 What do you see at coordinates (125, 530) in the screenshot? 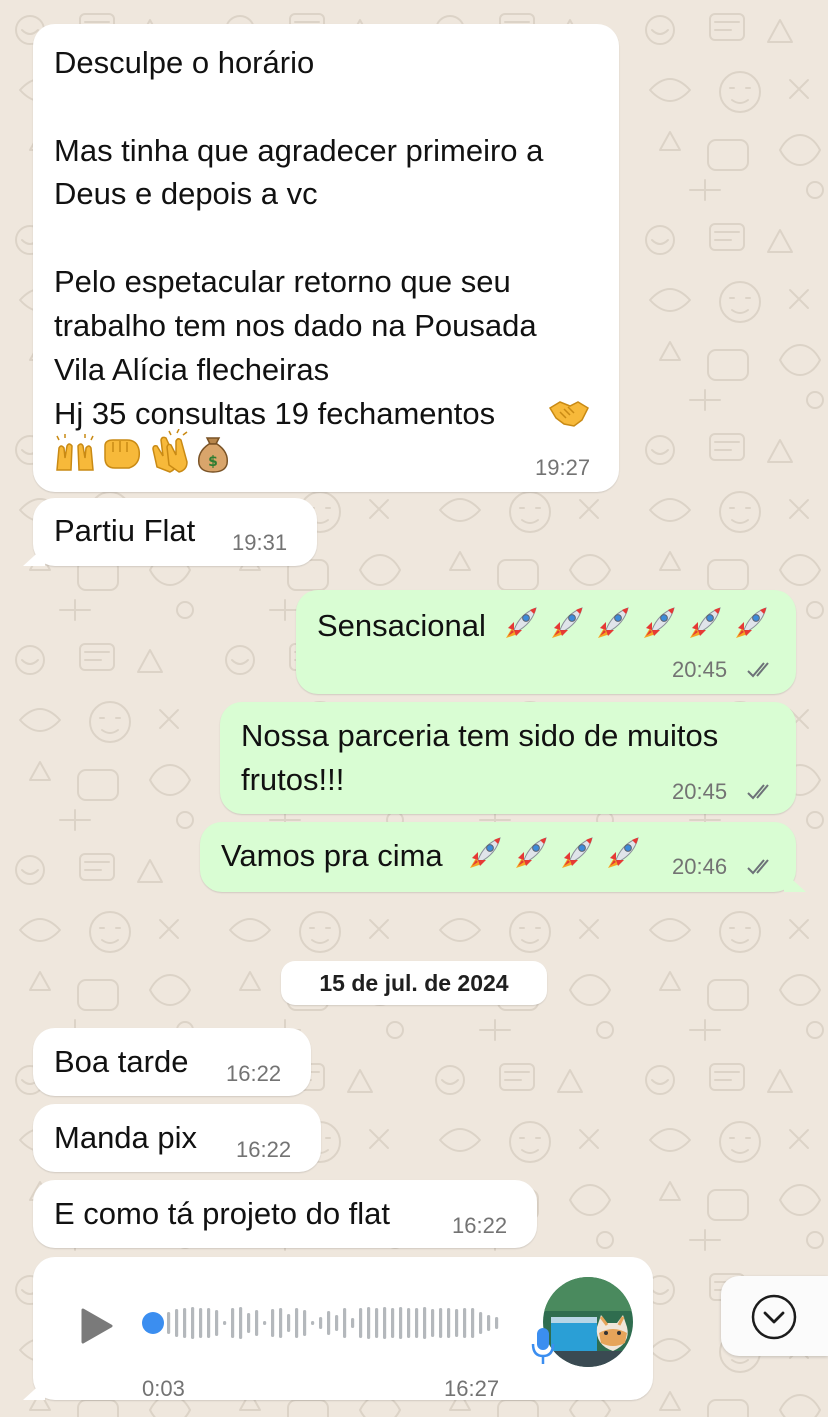
I see `message-text: Partiu Flat` at bounding box center [125, 530].